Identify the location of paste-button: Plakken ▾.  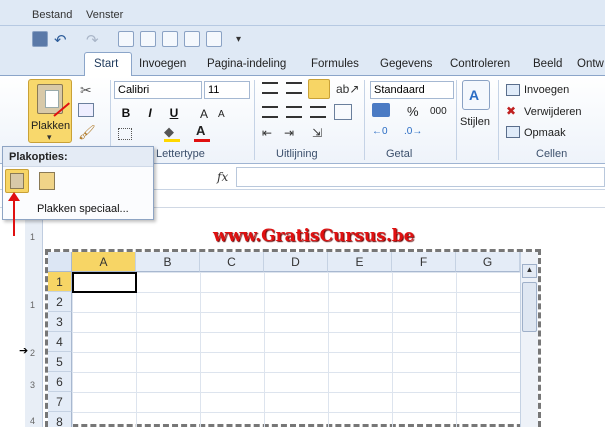
(50, 111).